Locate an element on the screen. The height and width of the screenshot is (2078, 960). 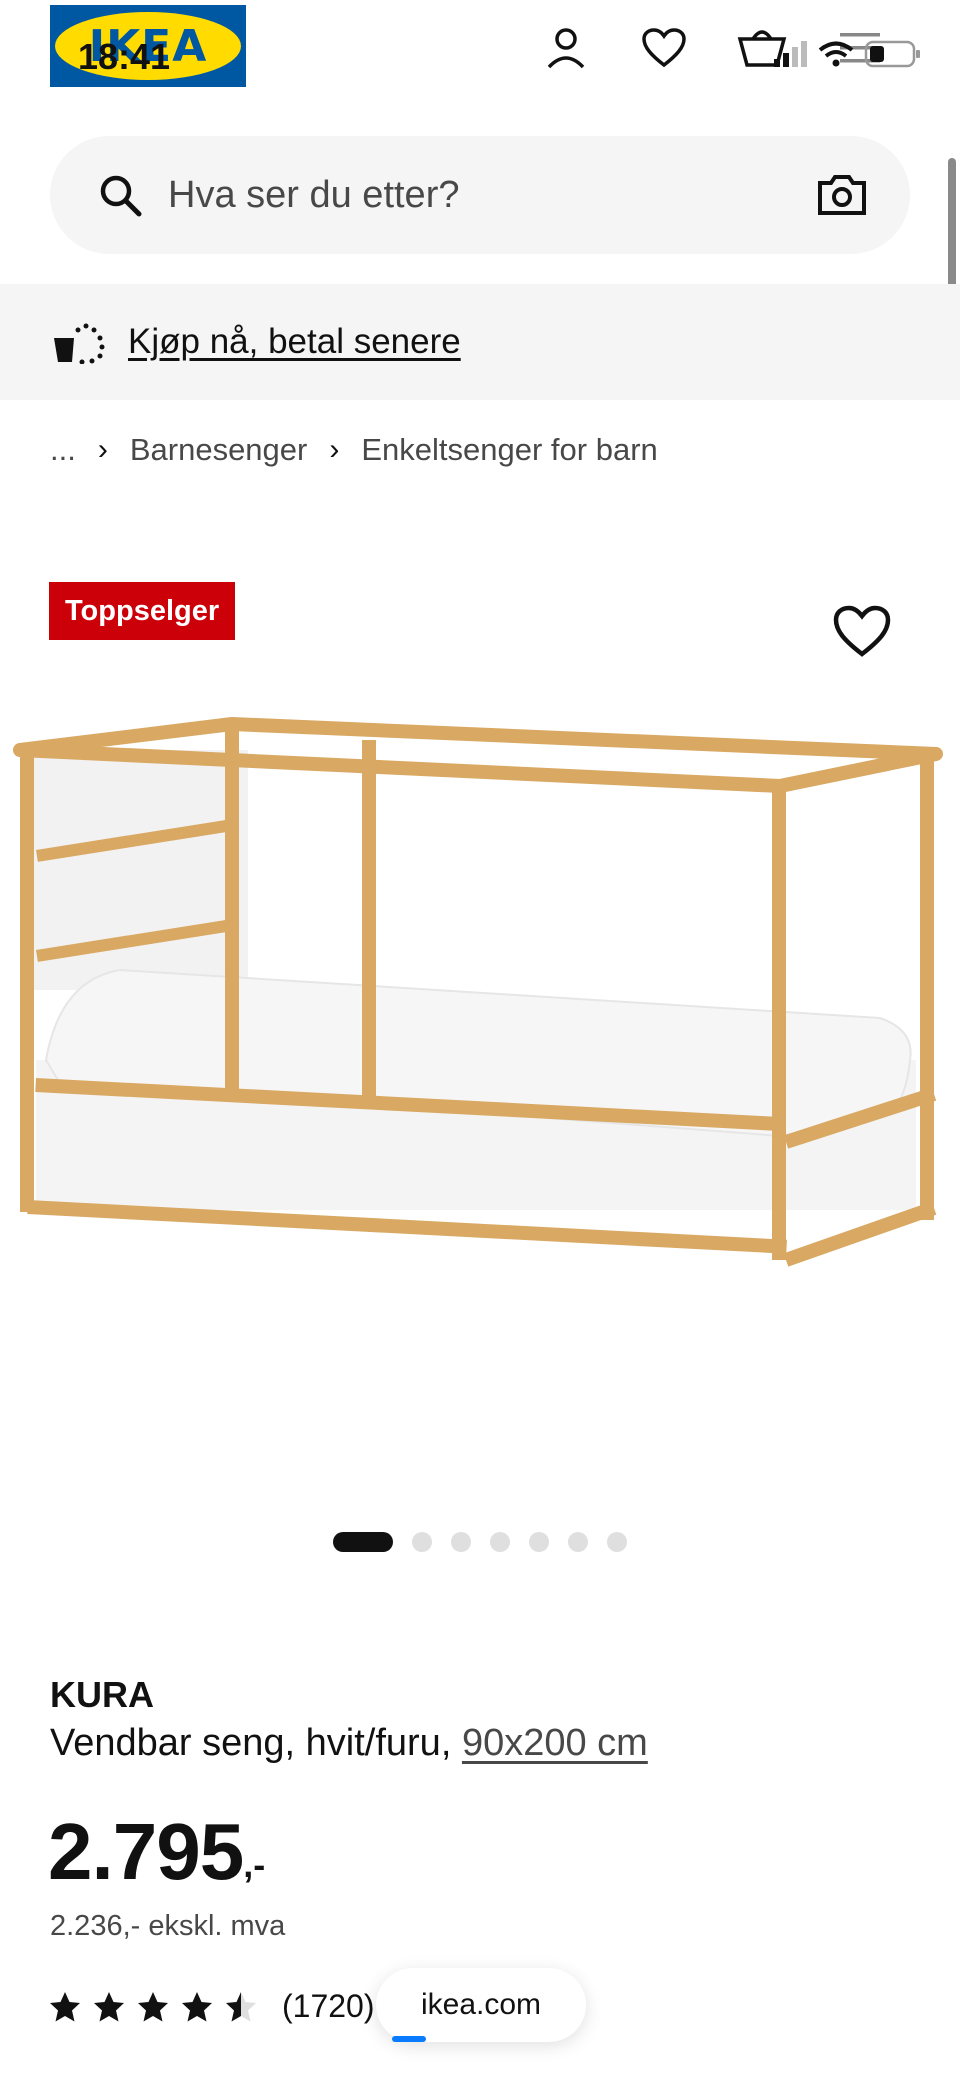
price-suffix: ,- is located at coordinates (254, 1864).